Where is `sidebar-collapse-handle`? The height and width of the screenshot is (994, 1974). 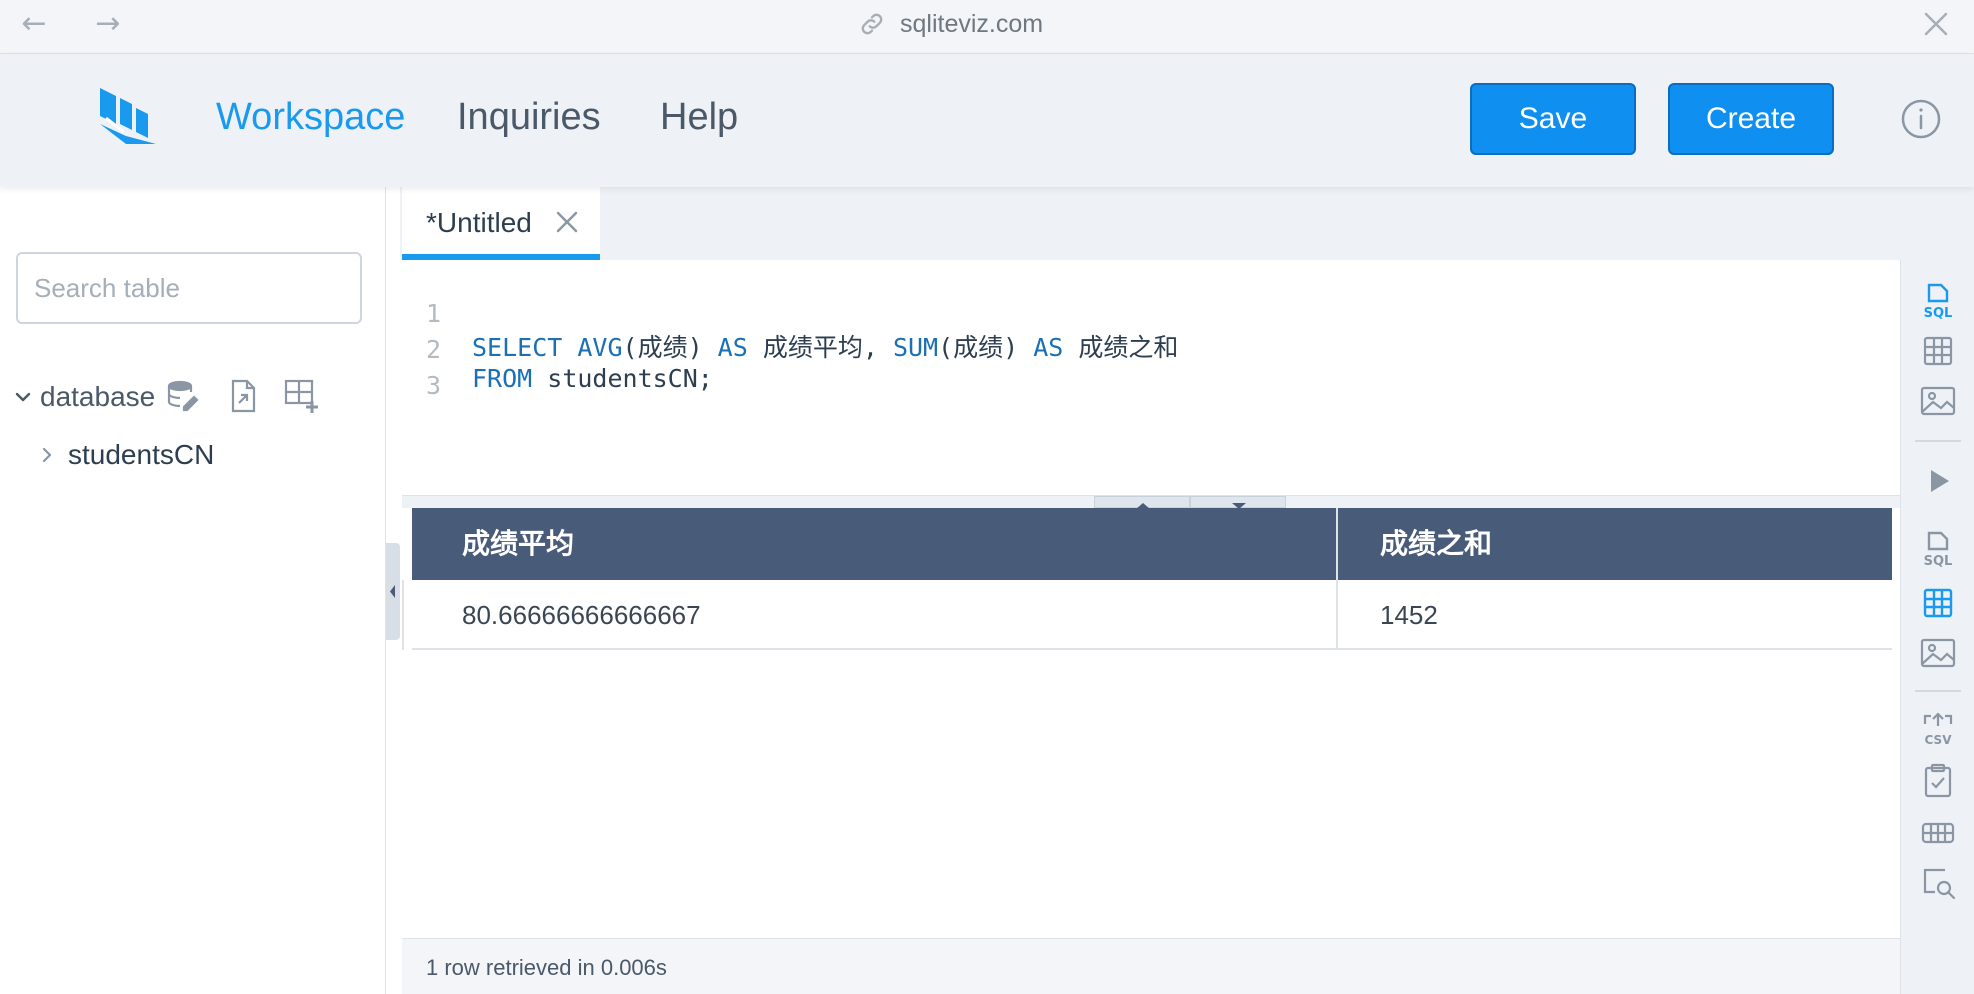
sidebar-collapse-handle is located at coordinates (393, 591).